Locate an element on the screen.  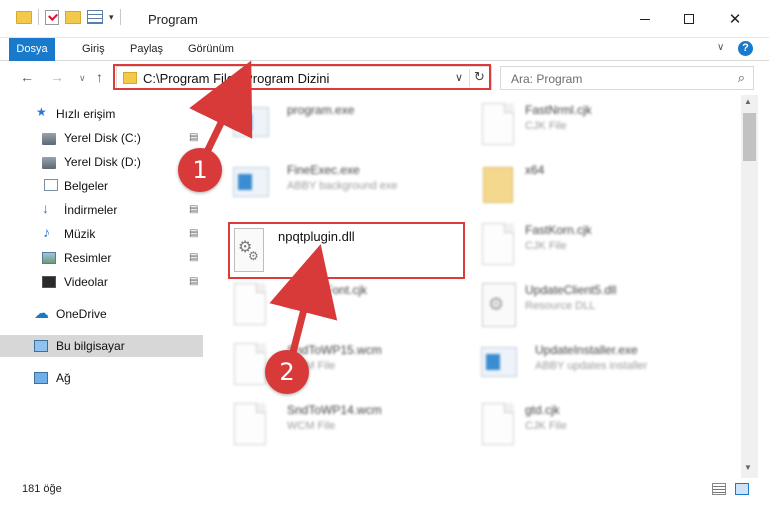
refresh-icon: ↻ is located at coordinates (479, 77).